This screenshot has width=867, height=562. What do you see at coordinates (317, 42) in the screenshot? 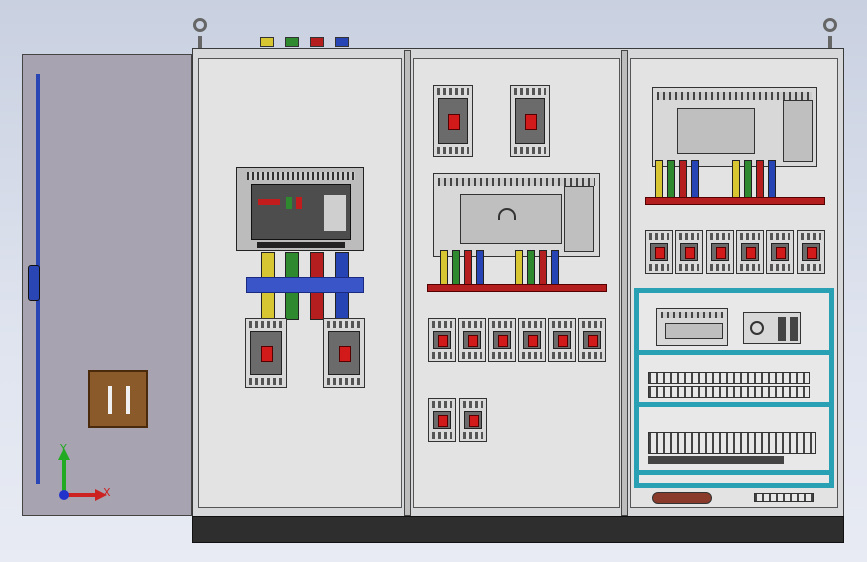
I see `gland-red` at bounding box center [317, 42].